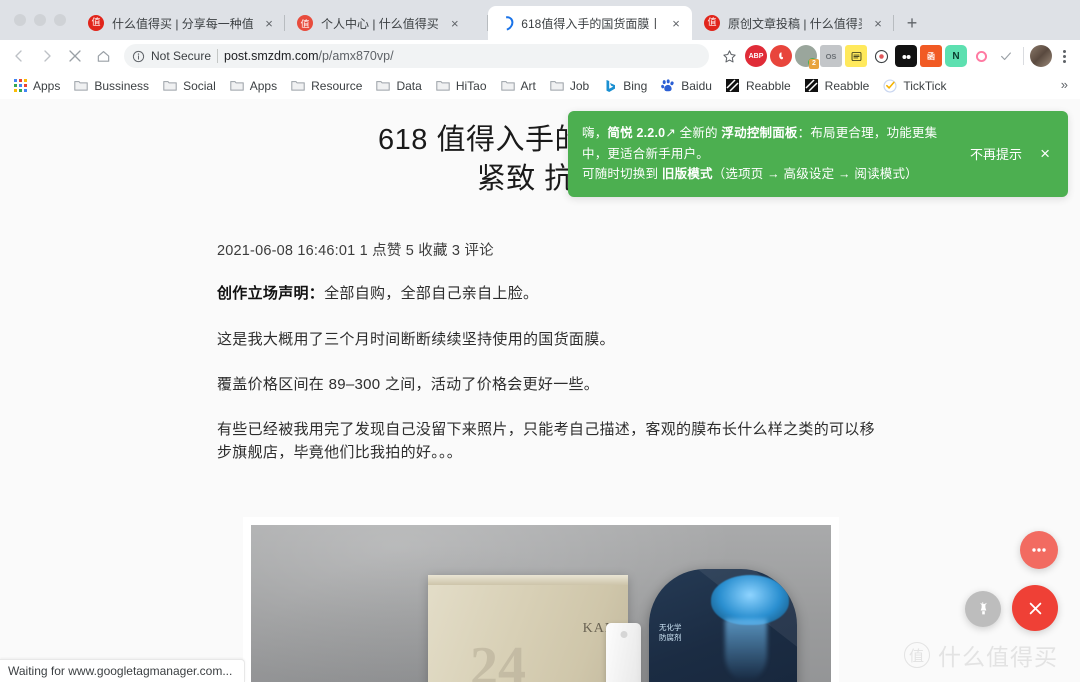 The image size is (1080, 682). I want to click on bookmark-folder-hitao: HiTao, so click(461, 86).